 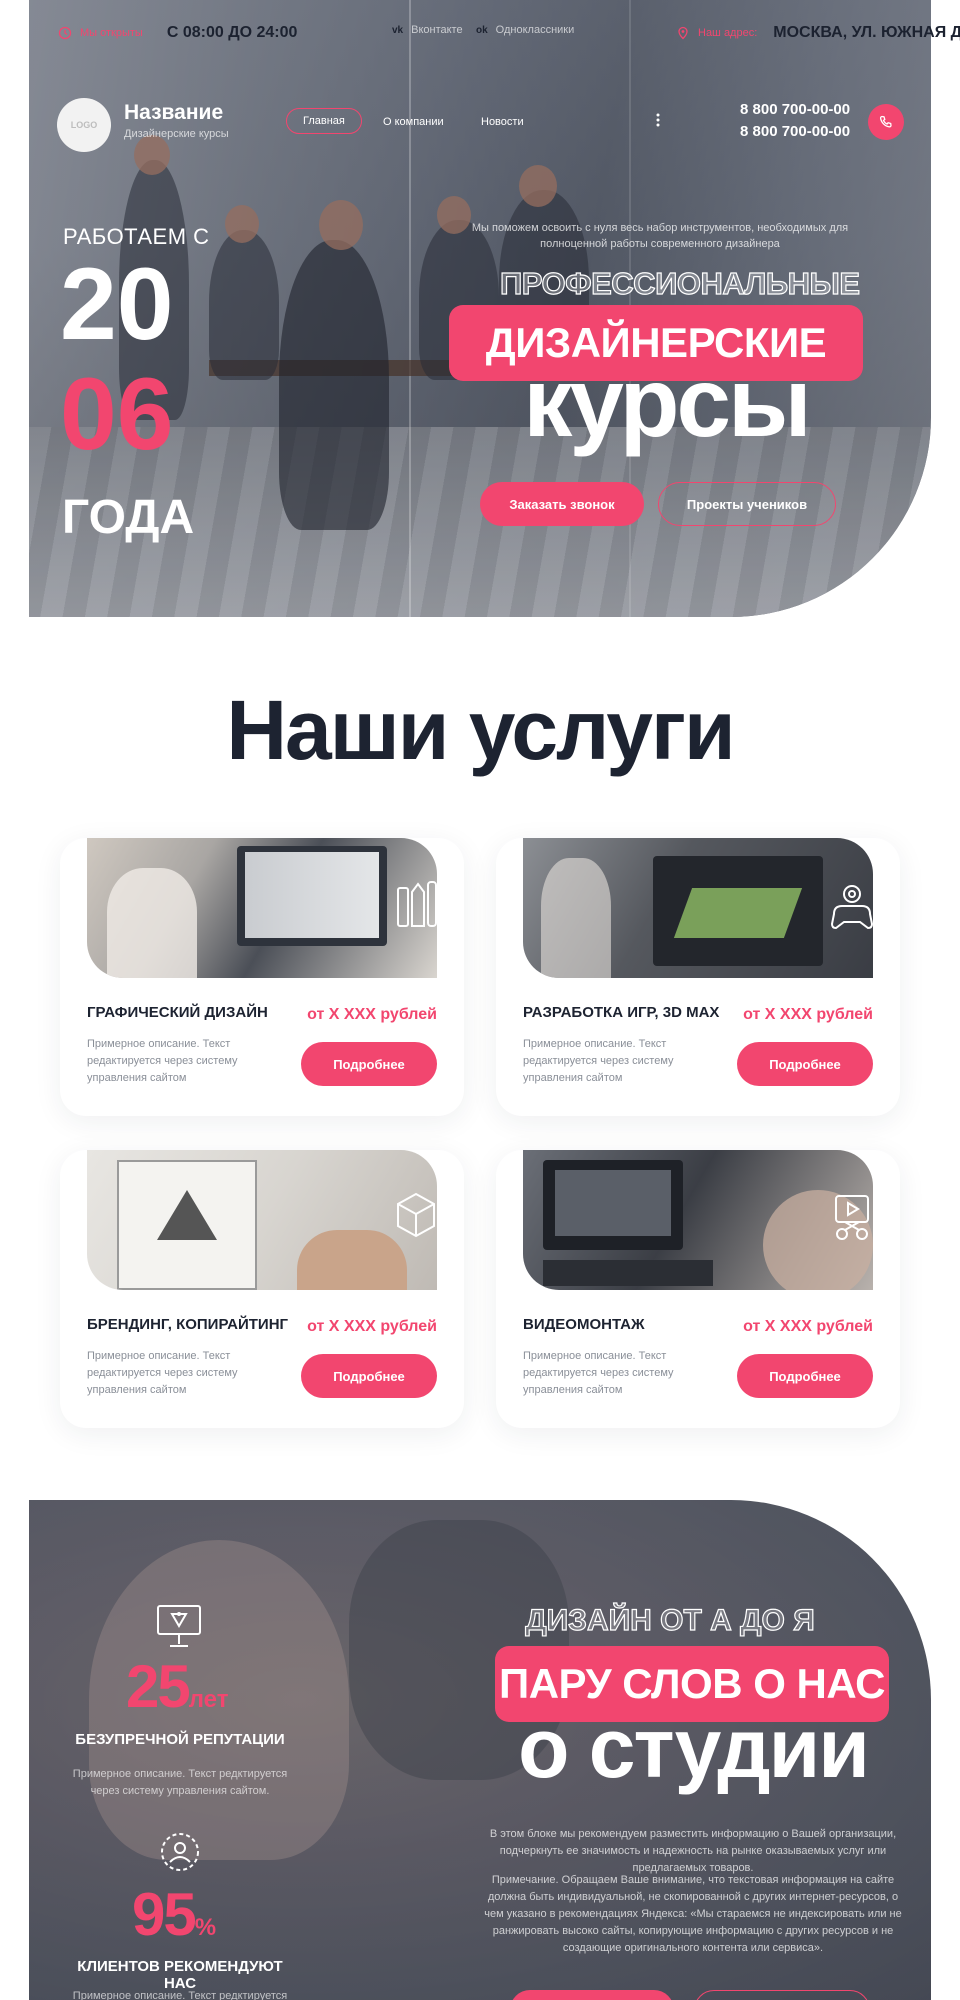 I want to click on vk-icon: vk, so click(x=398, y=30).